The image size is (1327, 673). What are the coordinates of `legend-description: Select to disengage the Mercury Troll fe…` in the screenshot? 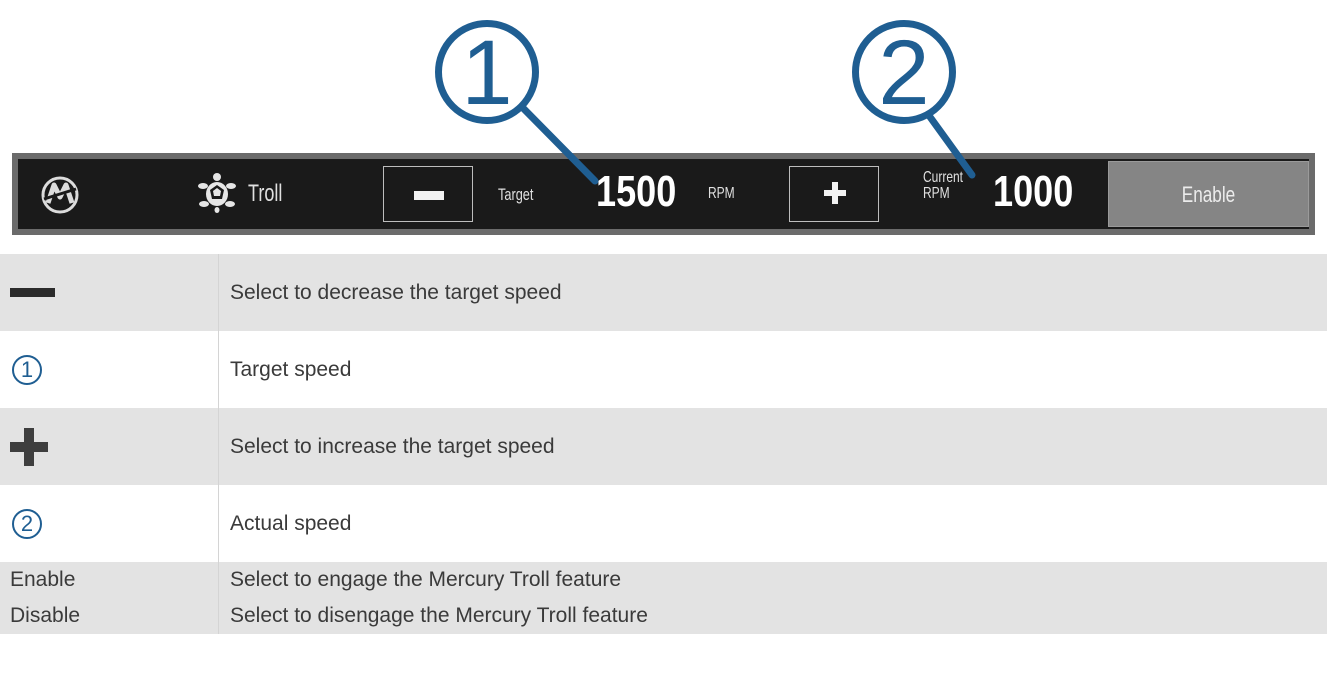 It's located at (772, 616).